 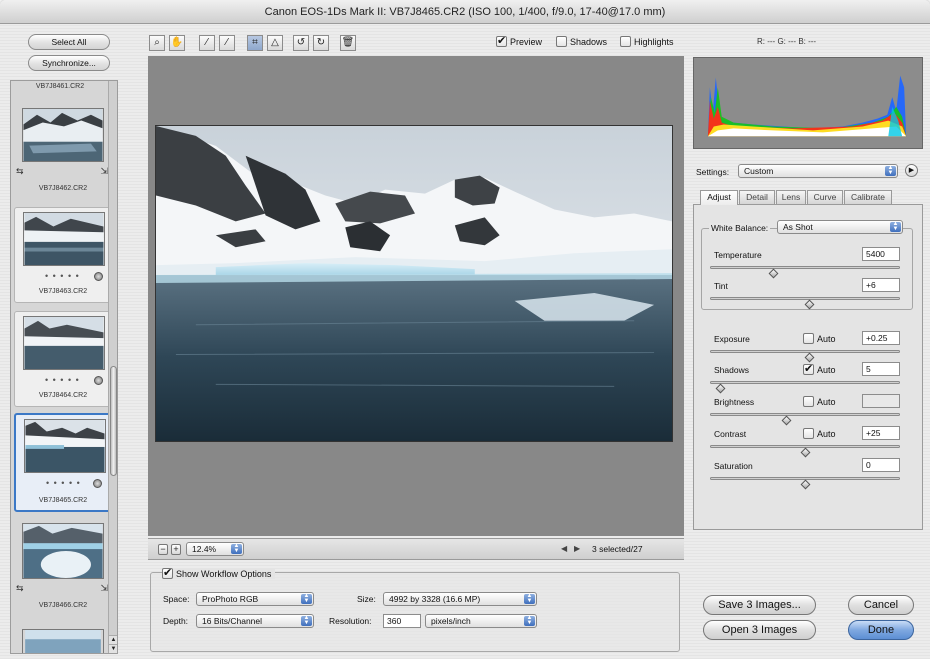 I want to click on space-select: ProPhoto RGB ▲ ▼, so click(x=255, y=599).